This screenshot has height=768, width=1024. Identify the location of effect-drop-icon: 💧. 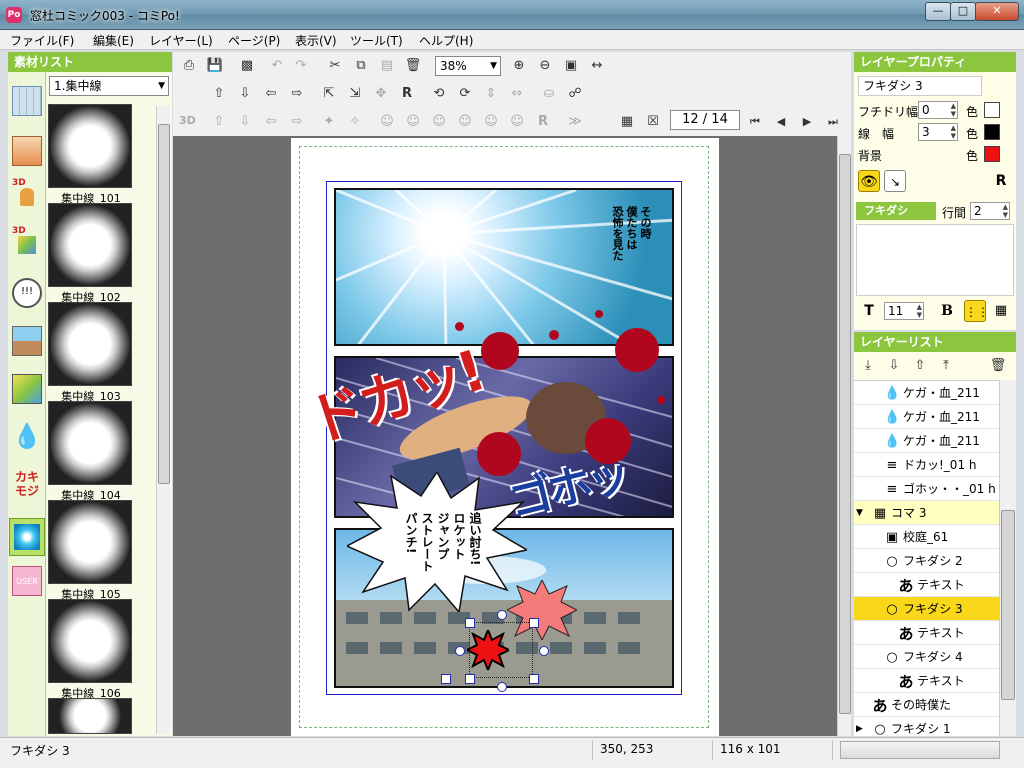
(27, 437).